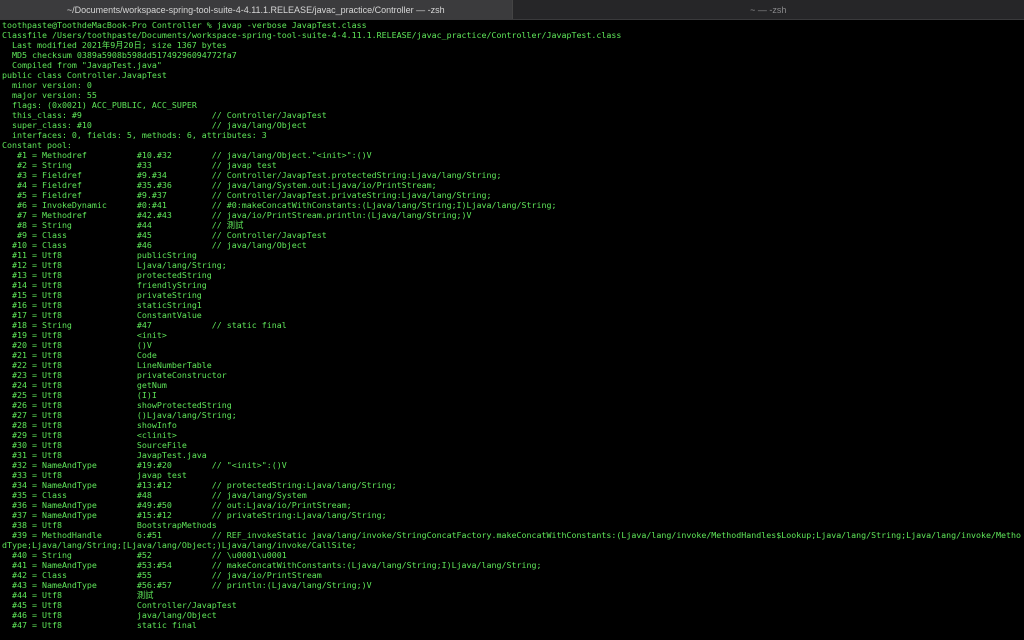 Image resolution: width=1024 pixels, height=640 pixels. Describe the element at coordinates (144, 325) in the screenshot. I see `terminal-line: #18 = String #47 // static final` at that location.